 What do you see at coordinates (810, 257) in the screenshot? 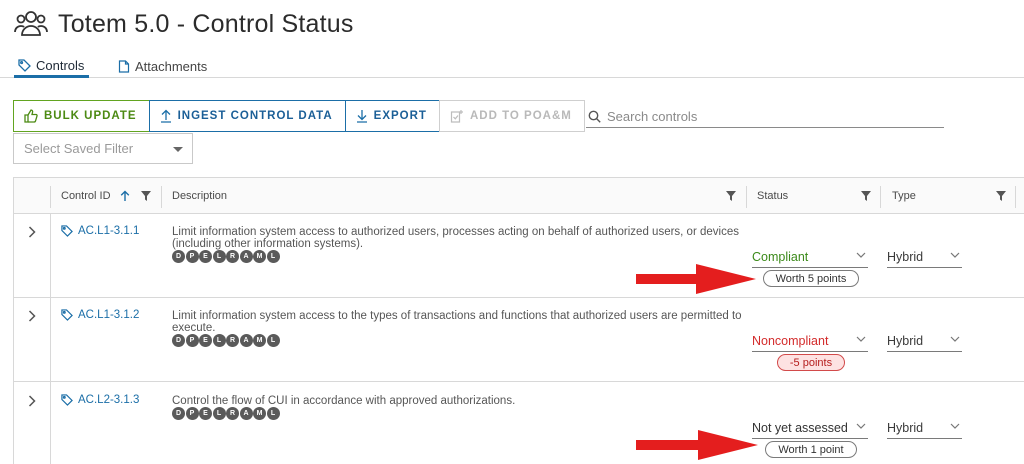
I see `status-select: Compliant` at bounding box center [810, 257].